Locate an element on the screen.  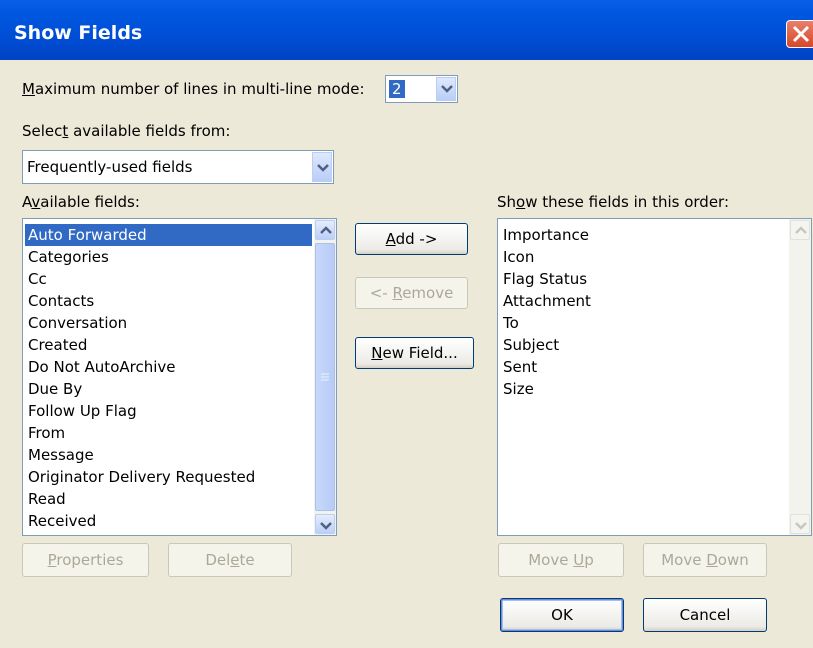
field-source-select: Frequently-used fields is located at coordinates (178, 167).